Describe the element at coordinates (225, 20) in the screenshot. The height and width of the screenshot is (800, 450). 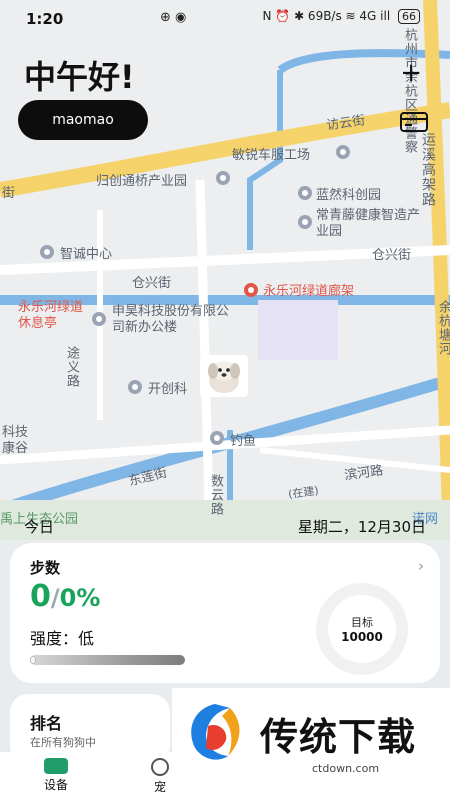
I see `status-bar: 1:20 ⊕ ◉ N ⏰ ✱ 69B/s ≋ 4G ill 66` at that location.